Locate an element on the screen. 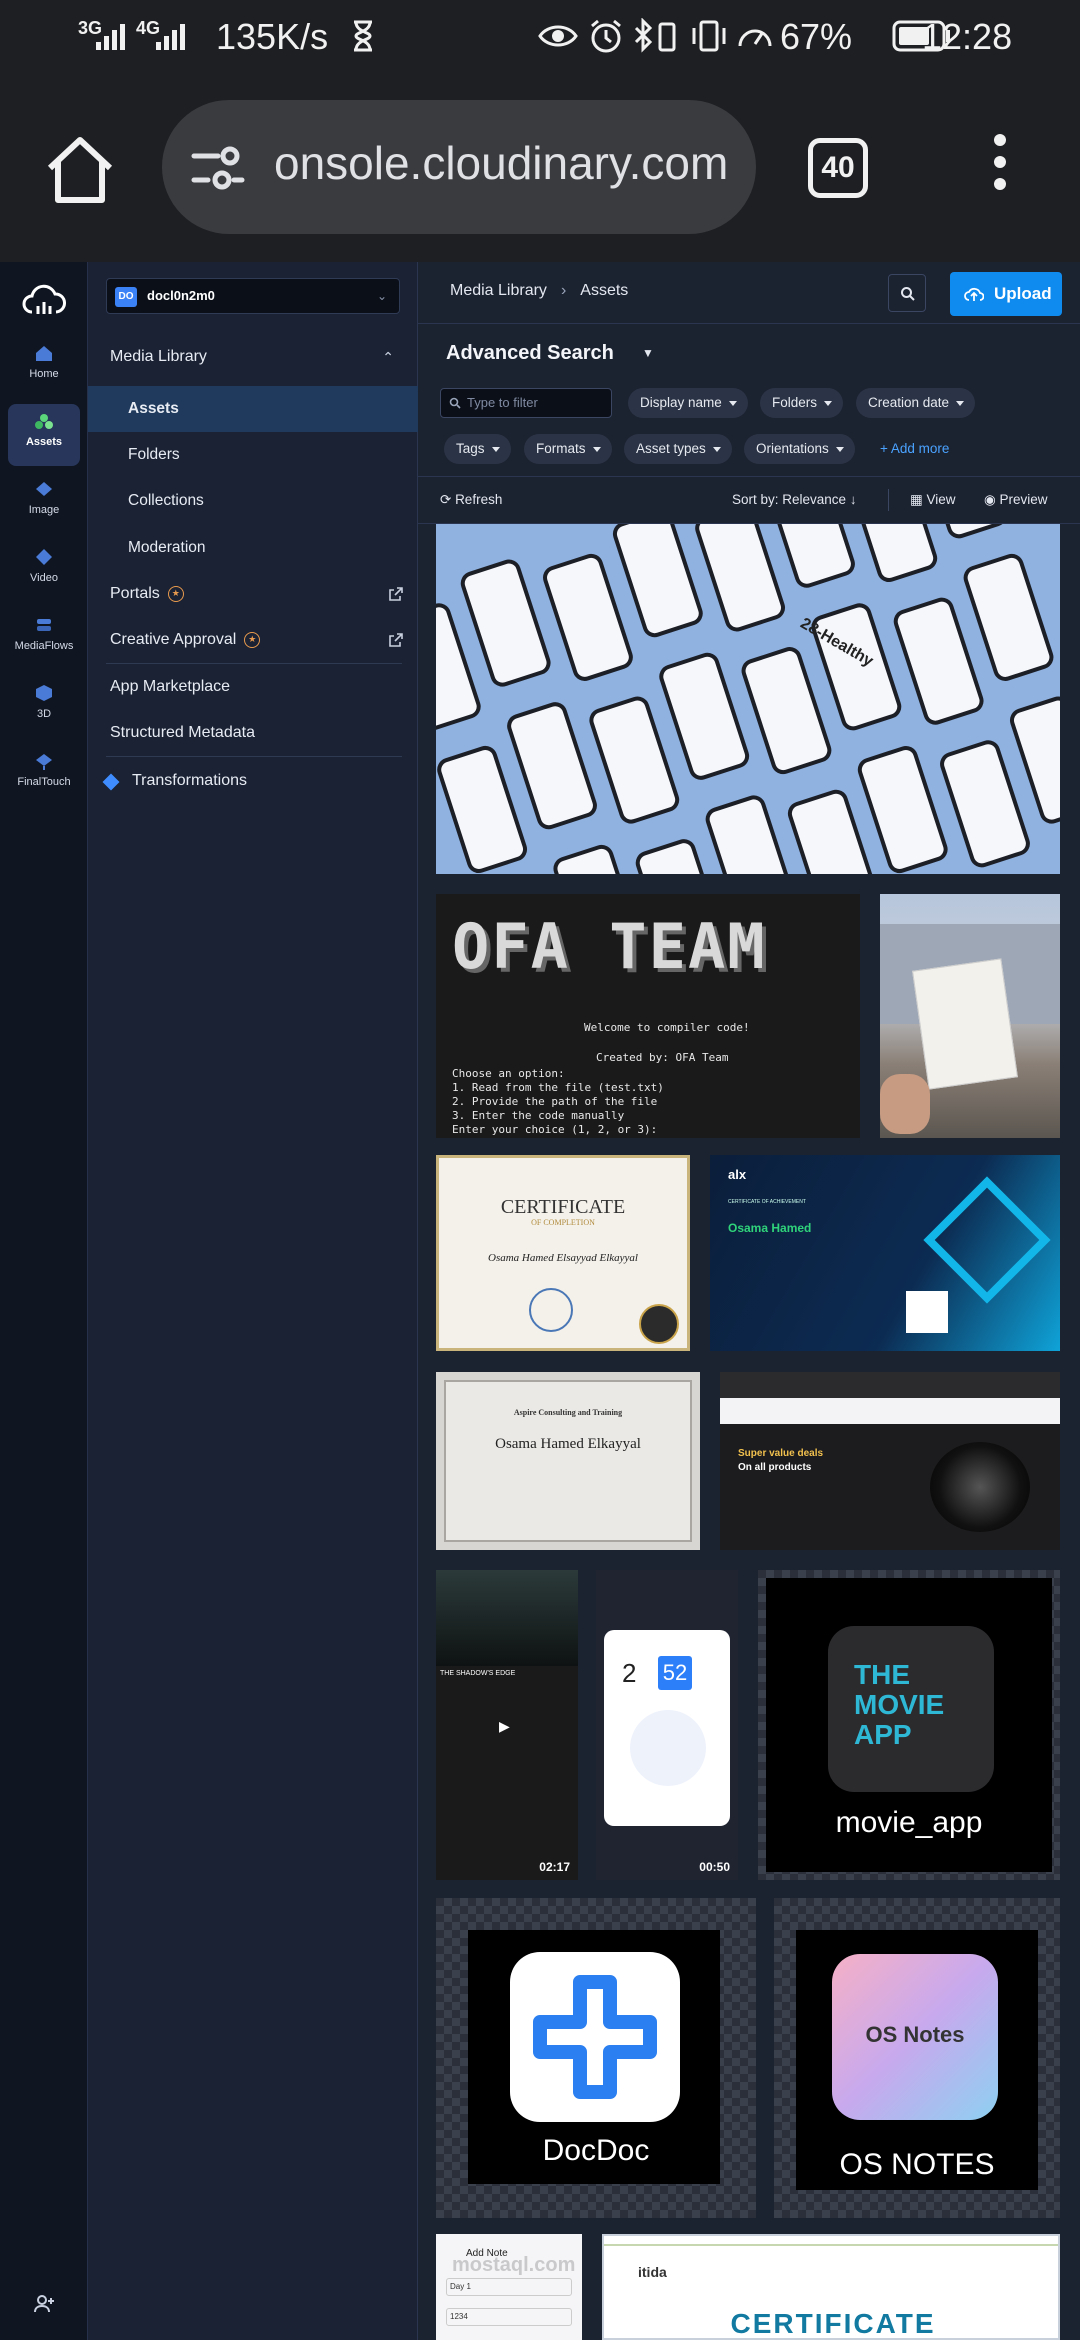  cert1-name: Osama Hamed Elsayyad Elkayyal is located at coordinates (563, 1258).